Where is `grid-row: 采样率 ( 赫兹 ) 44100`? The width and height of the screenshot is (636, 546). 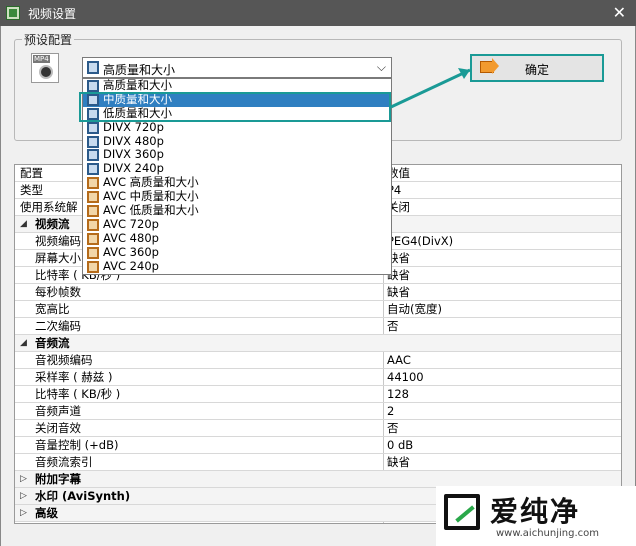
grid-row: 采样率 ( 赫兹 ) 44100 is located at coordinates (318, 377).